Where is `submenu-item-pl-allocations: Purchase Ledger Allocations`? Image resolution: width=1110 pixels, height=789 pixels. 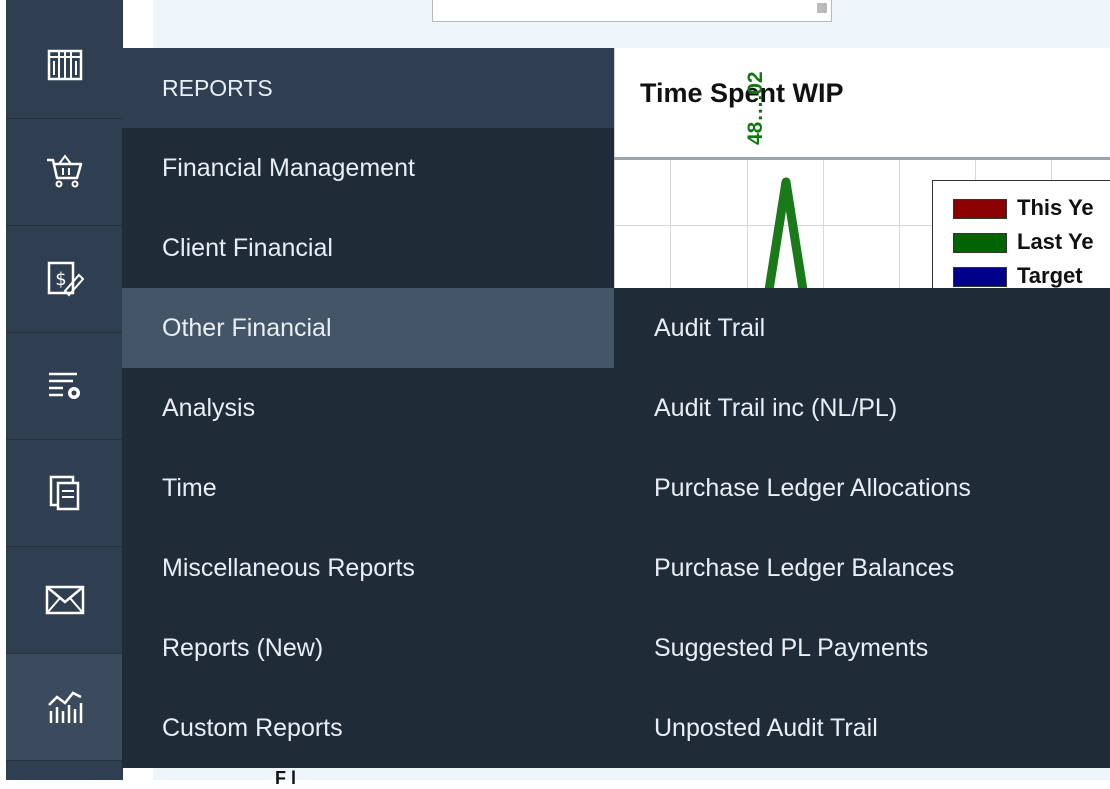 submenu-item-pl-allocations: Purchase Ledger Allocations is located at coordinates (862, 488).